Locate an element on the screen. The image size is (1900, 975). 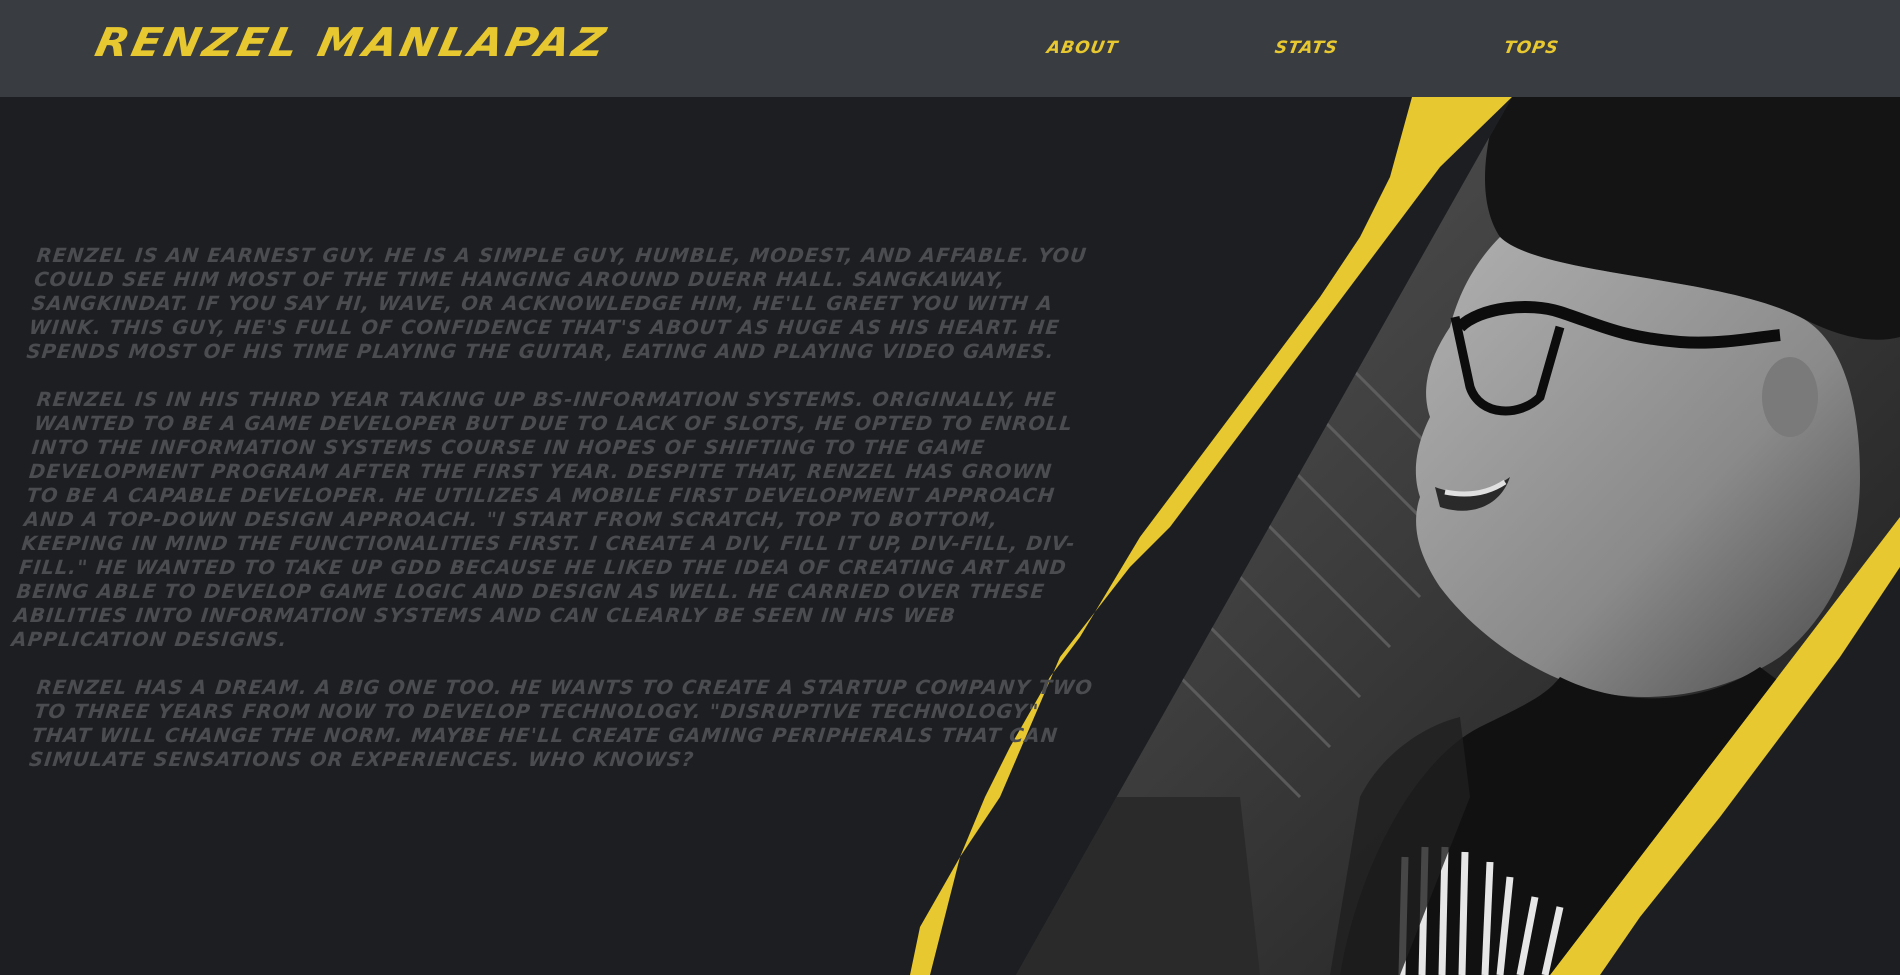
nav-link-about: ABOUT is located at coordinates (1082, 48).